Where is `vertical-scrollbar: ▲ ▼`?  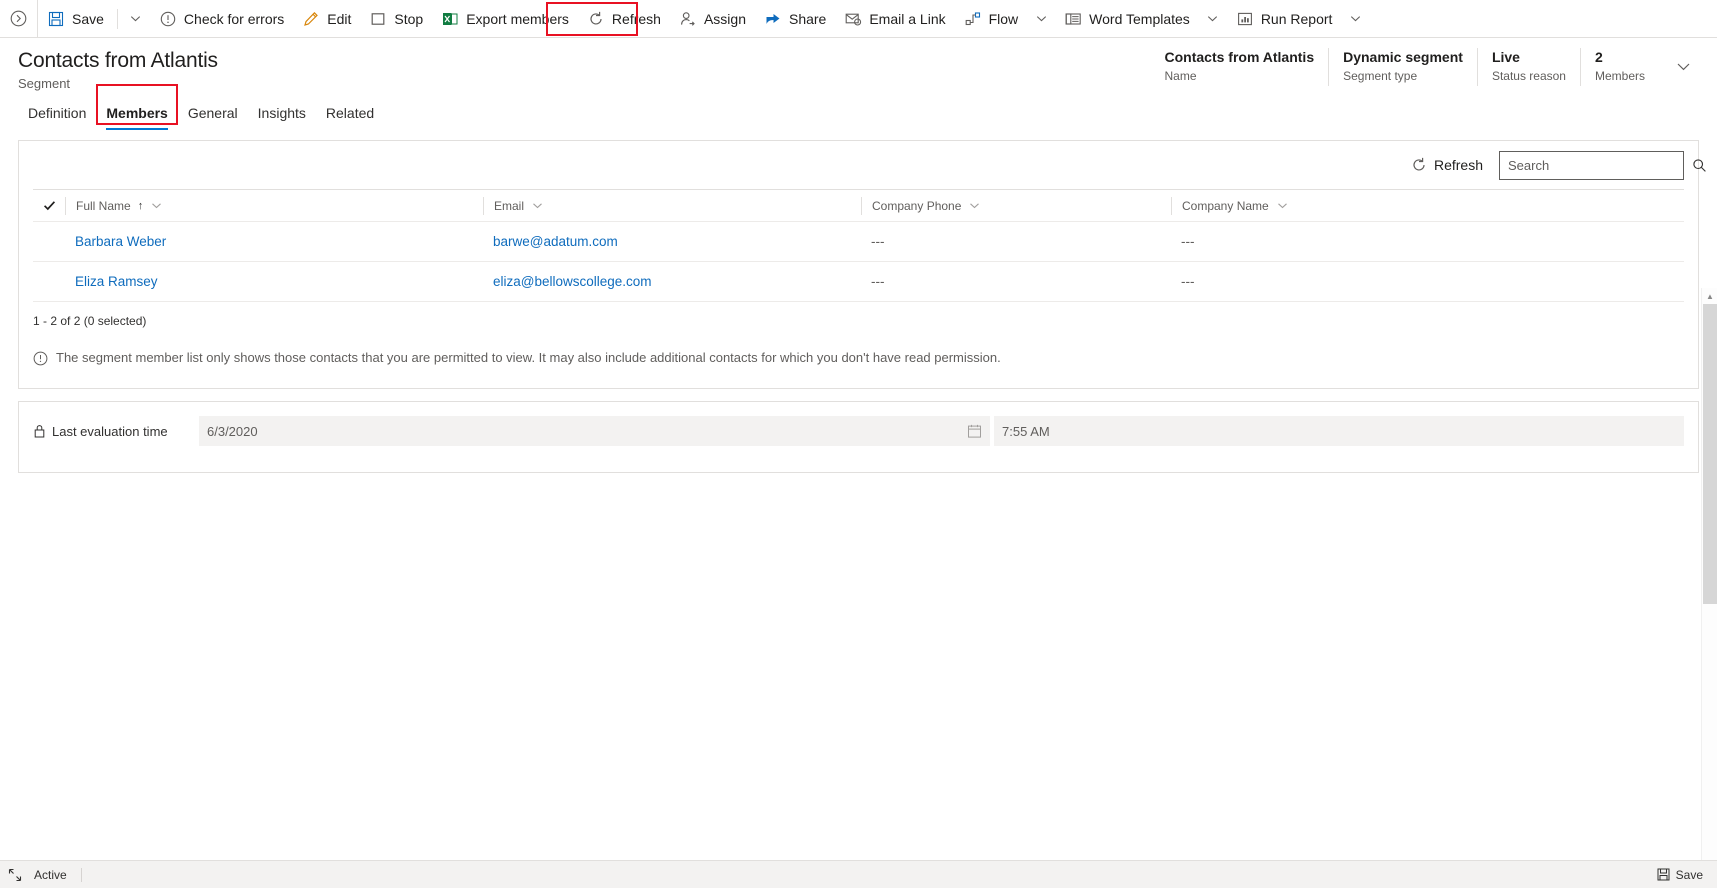
vertical-scrollbar: ▲ ▼ is located at coordinates (1709, 588).